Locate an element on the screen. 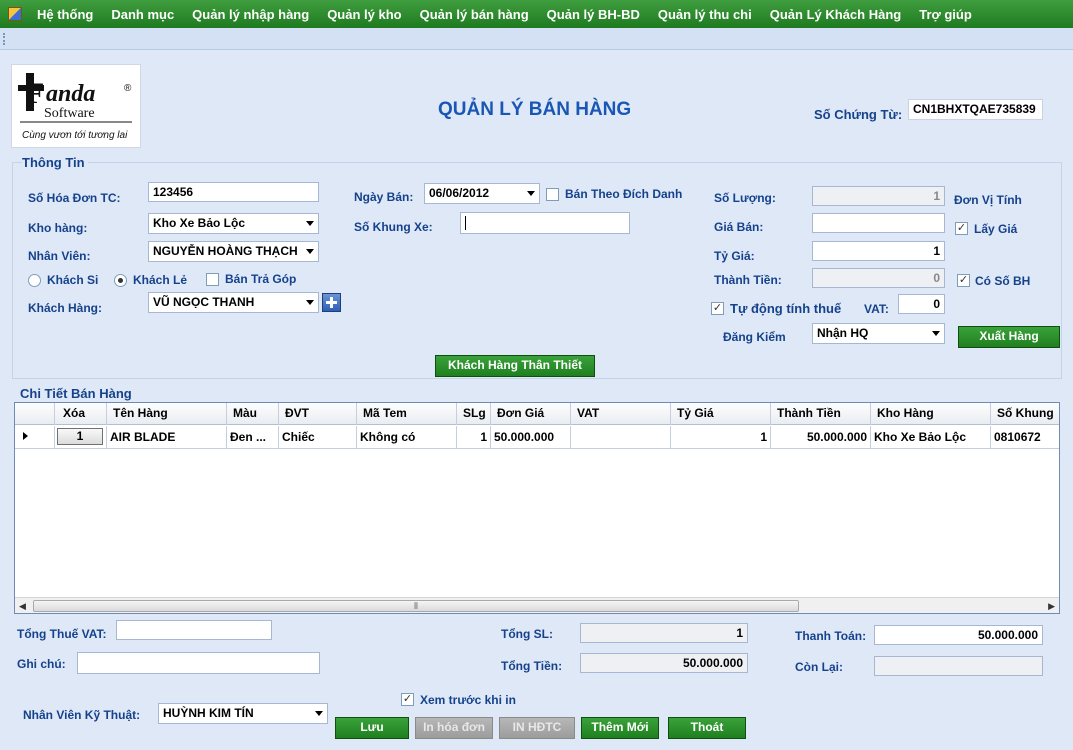  warehouse-value: Kho Xe Bảo Lộc is located at coordinates (199, 223).